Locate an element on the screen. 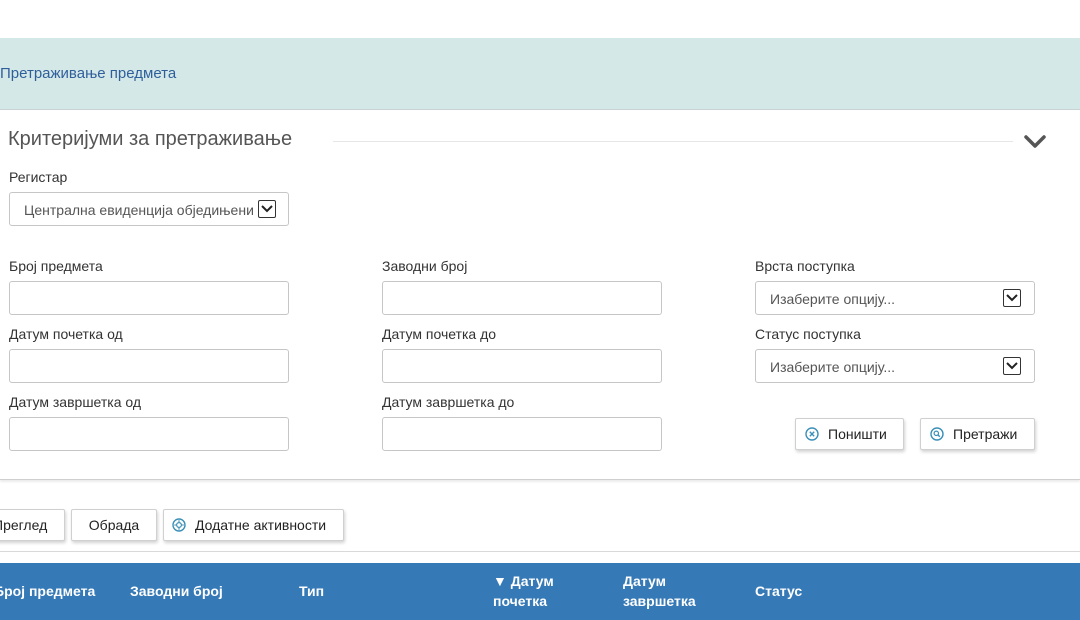 This screenshot has width=1080, height=620. column-header-type: Тип is located at coordinates (311, 591).